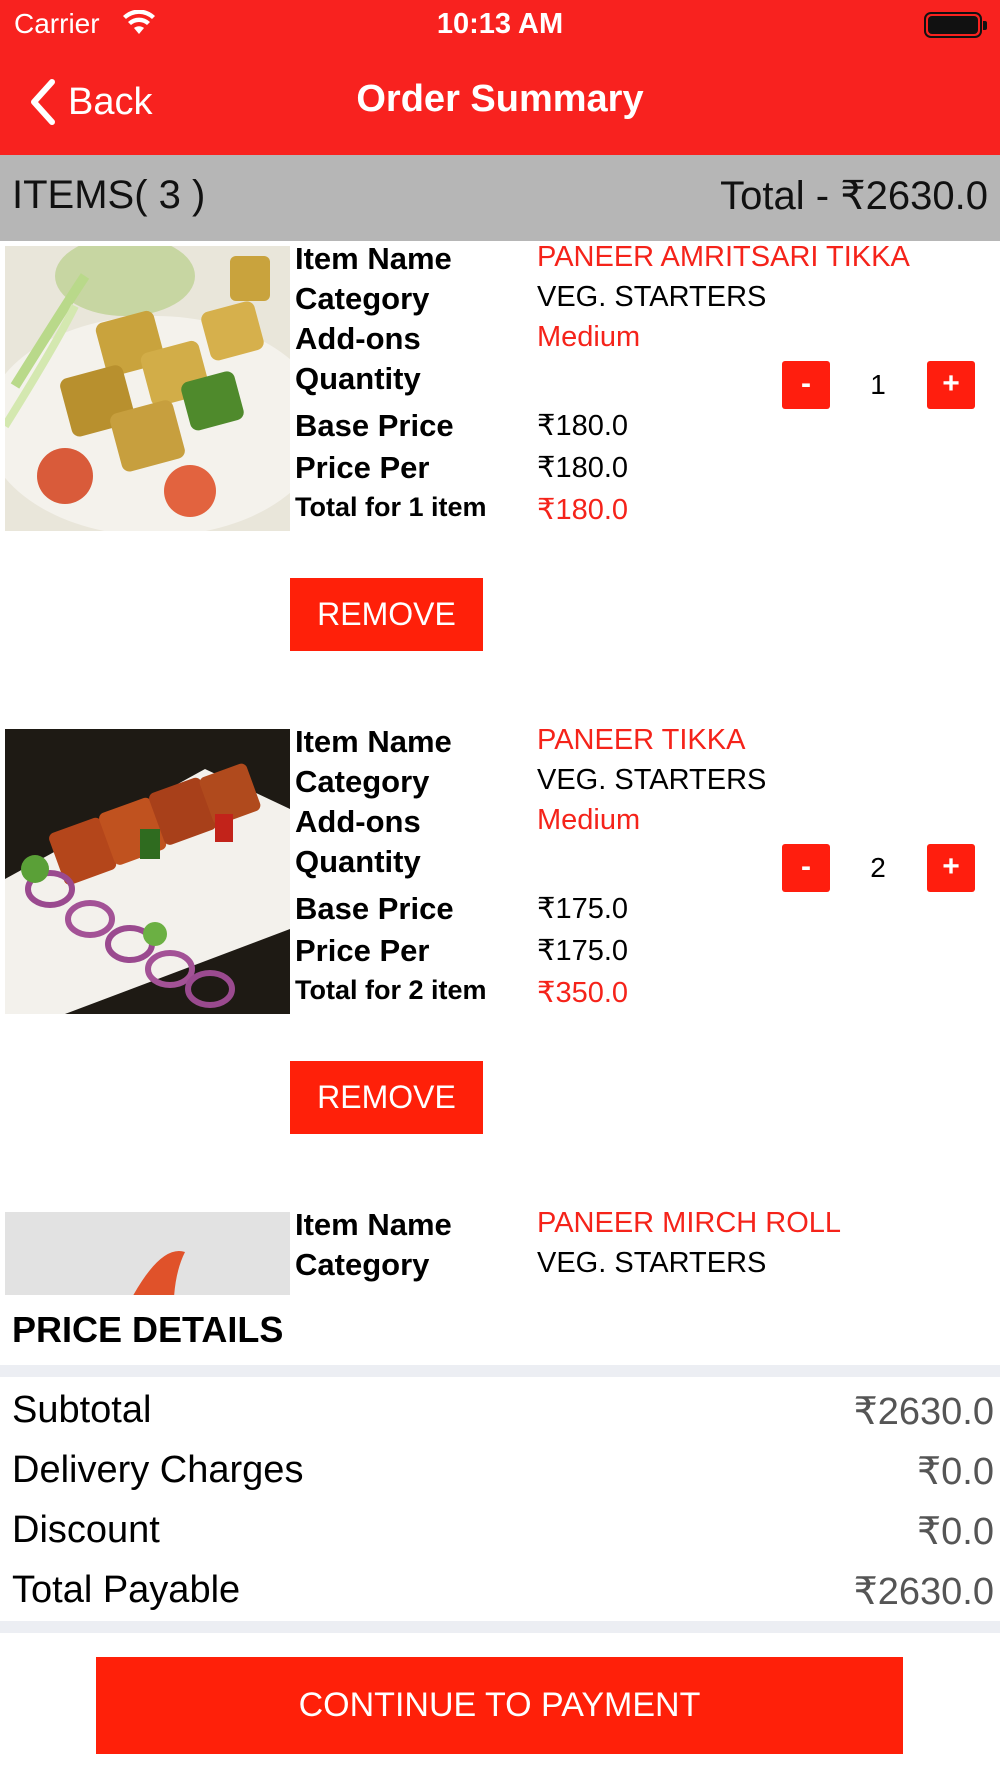  What do you see at coordinates (500, 1413) in the screenshot?
I see `price-row-subtotal: Subtotal ₹2630.0` at bounding box center [500, 1413].